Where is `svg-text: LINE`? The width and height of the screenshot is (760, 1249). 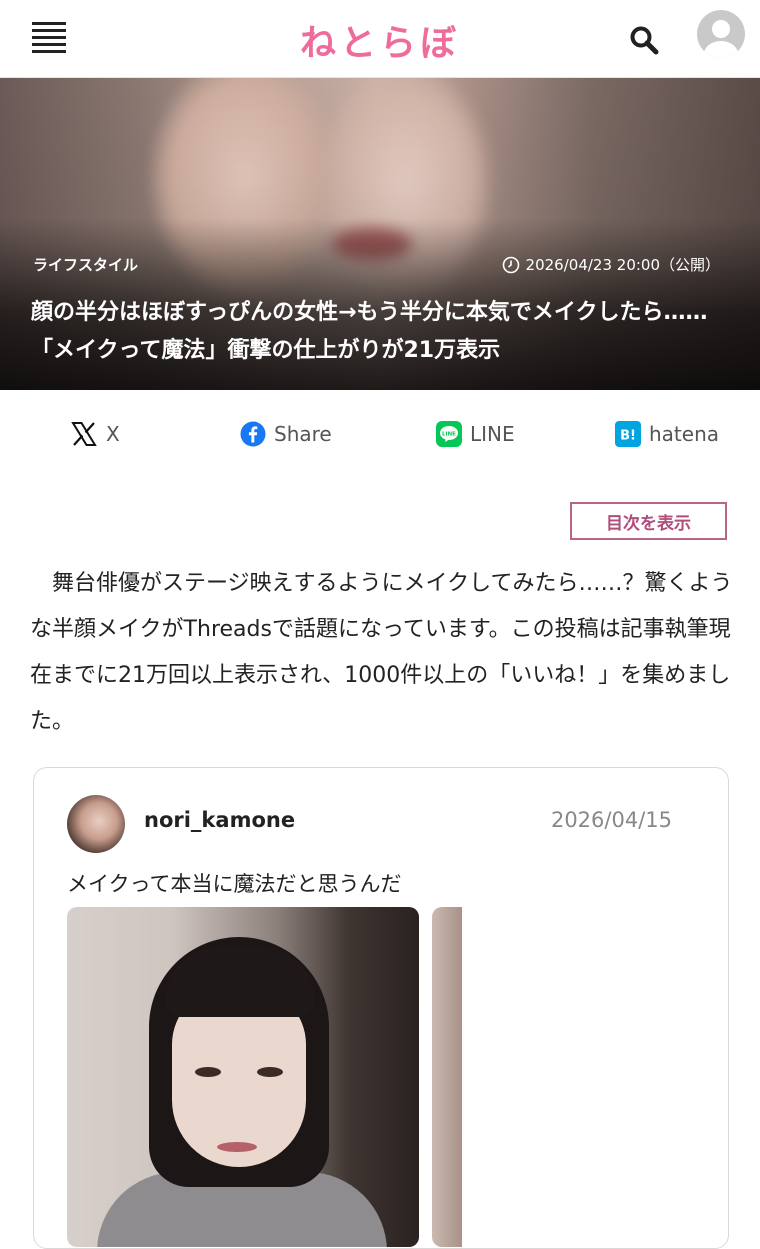
svg-text: LINE is located at coordinates (449, 435).